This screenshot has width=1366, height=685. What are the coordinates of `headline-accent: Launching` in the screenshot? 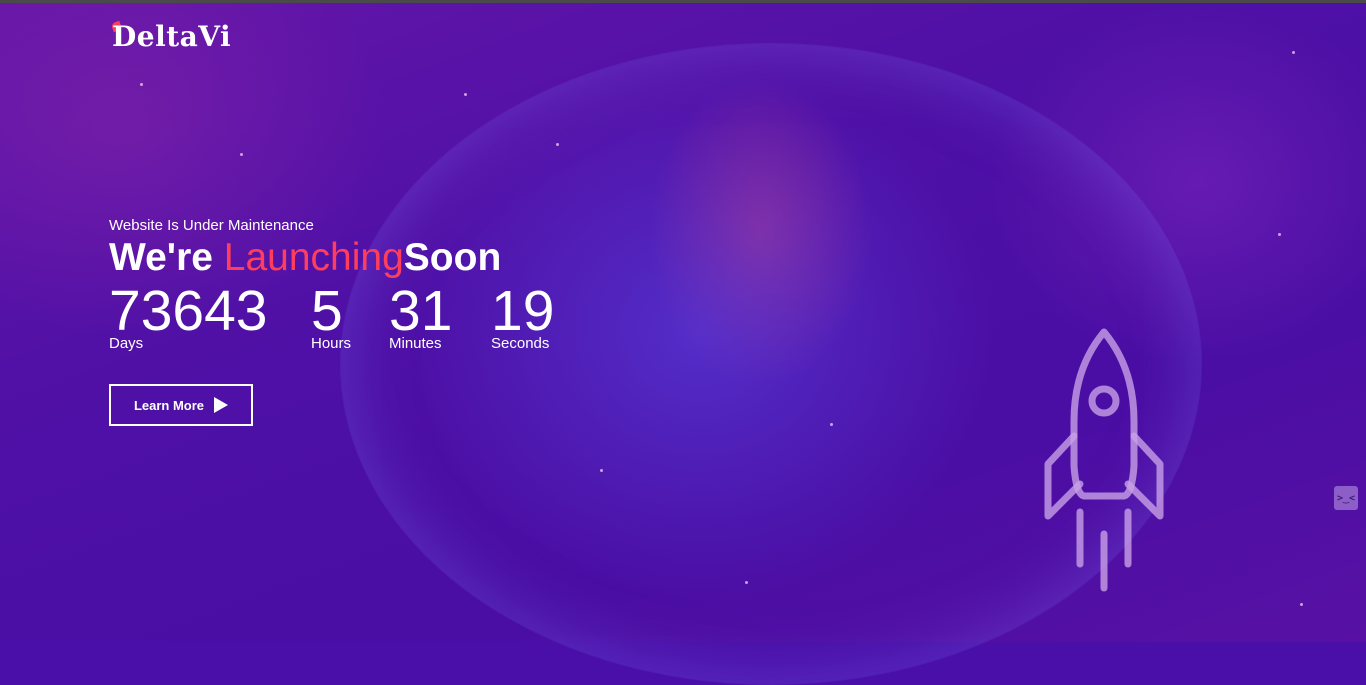 It's located at (313, 257).